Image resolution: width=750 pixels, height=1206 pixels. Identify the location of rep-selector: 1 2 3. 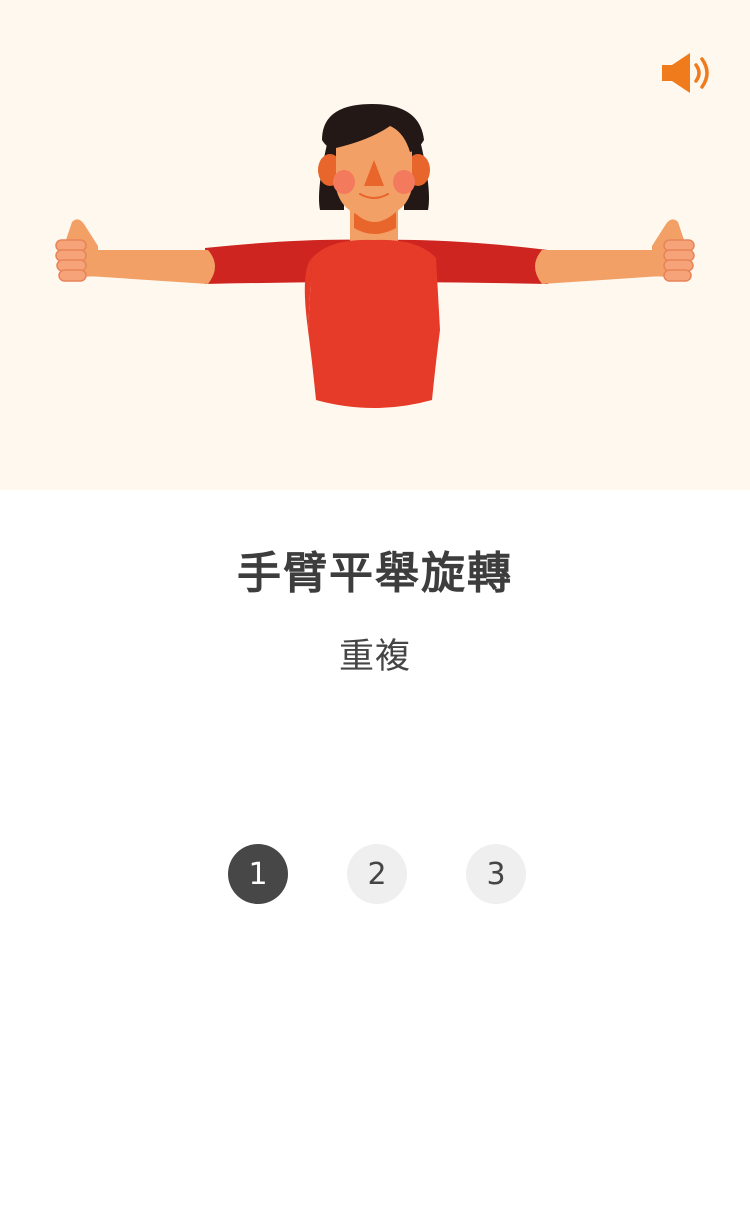
(378, 875).